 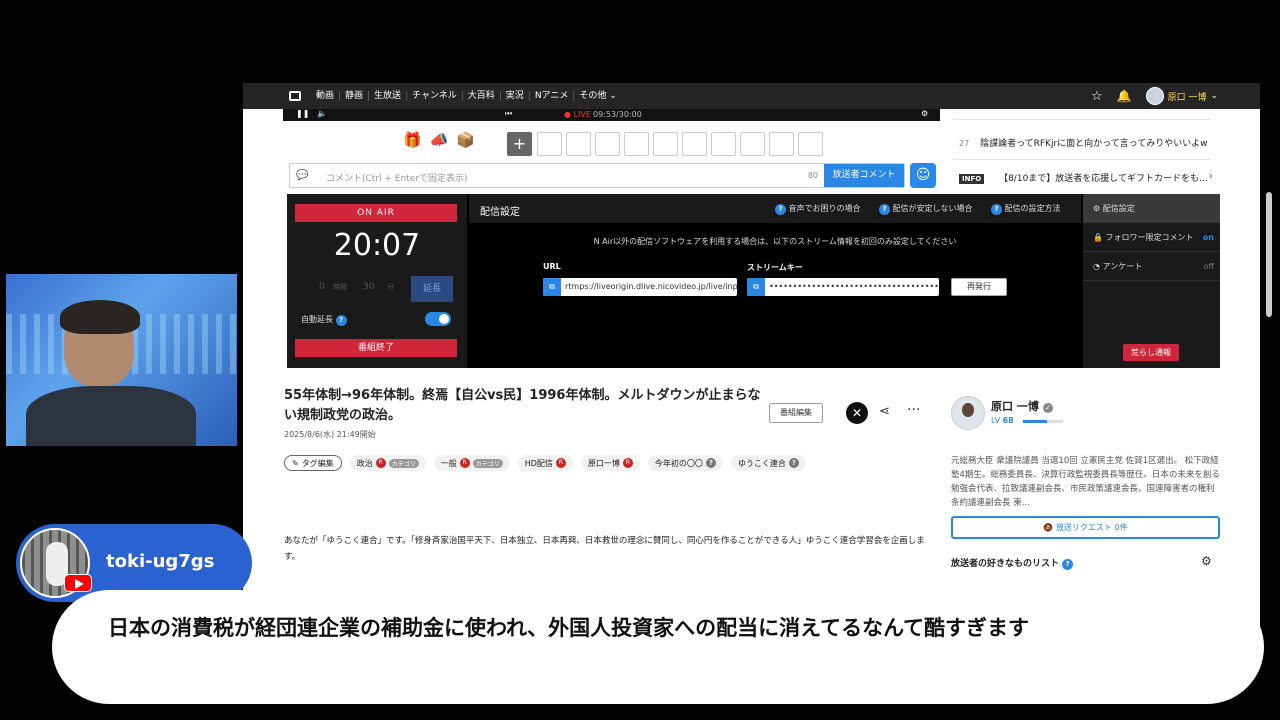 What do you see at coordinates (1005, 564) in the screenshot?
I see `fav-title-text: 放送者の好きなものリスト` at bounding box center [1005, 564].